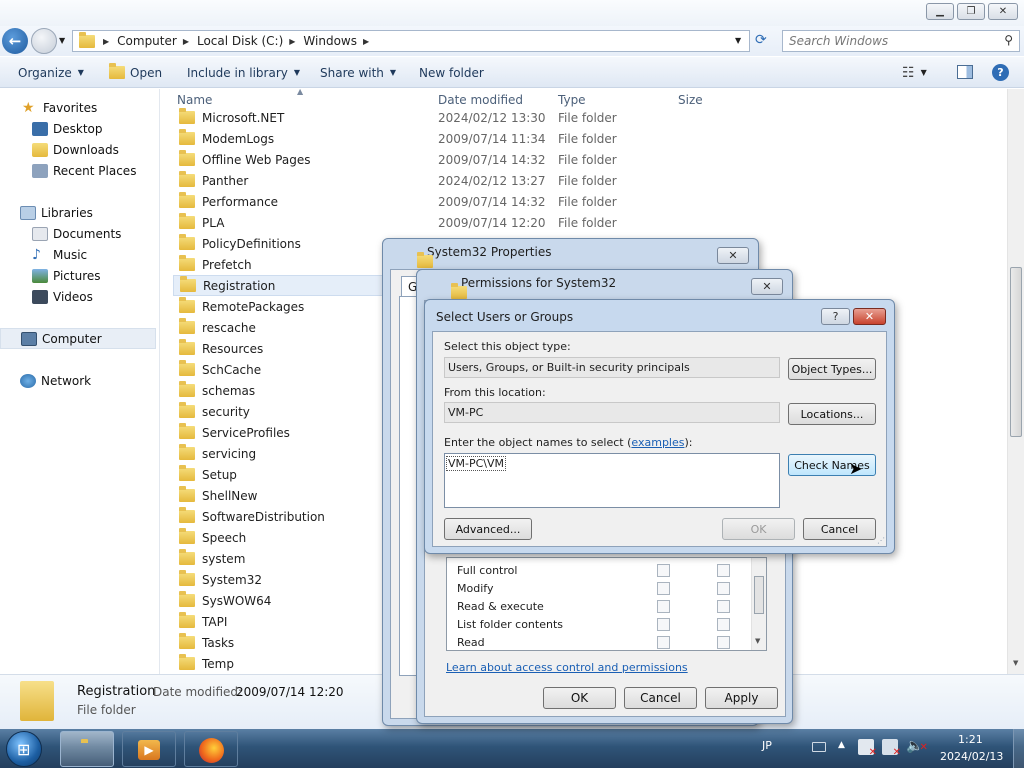  I want to click on permission-label: Read & execute, so click(500, 606).